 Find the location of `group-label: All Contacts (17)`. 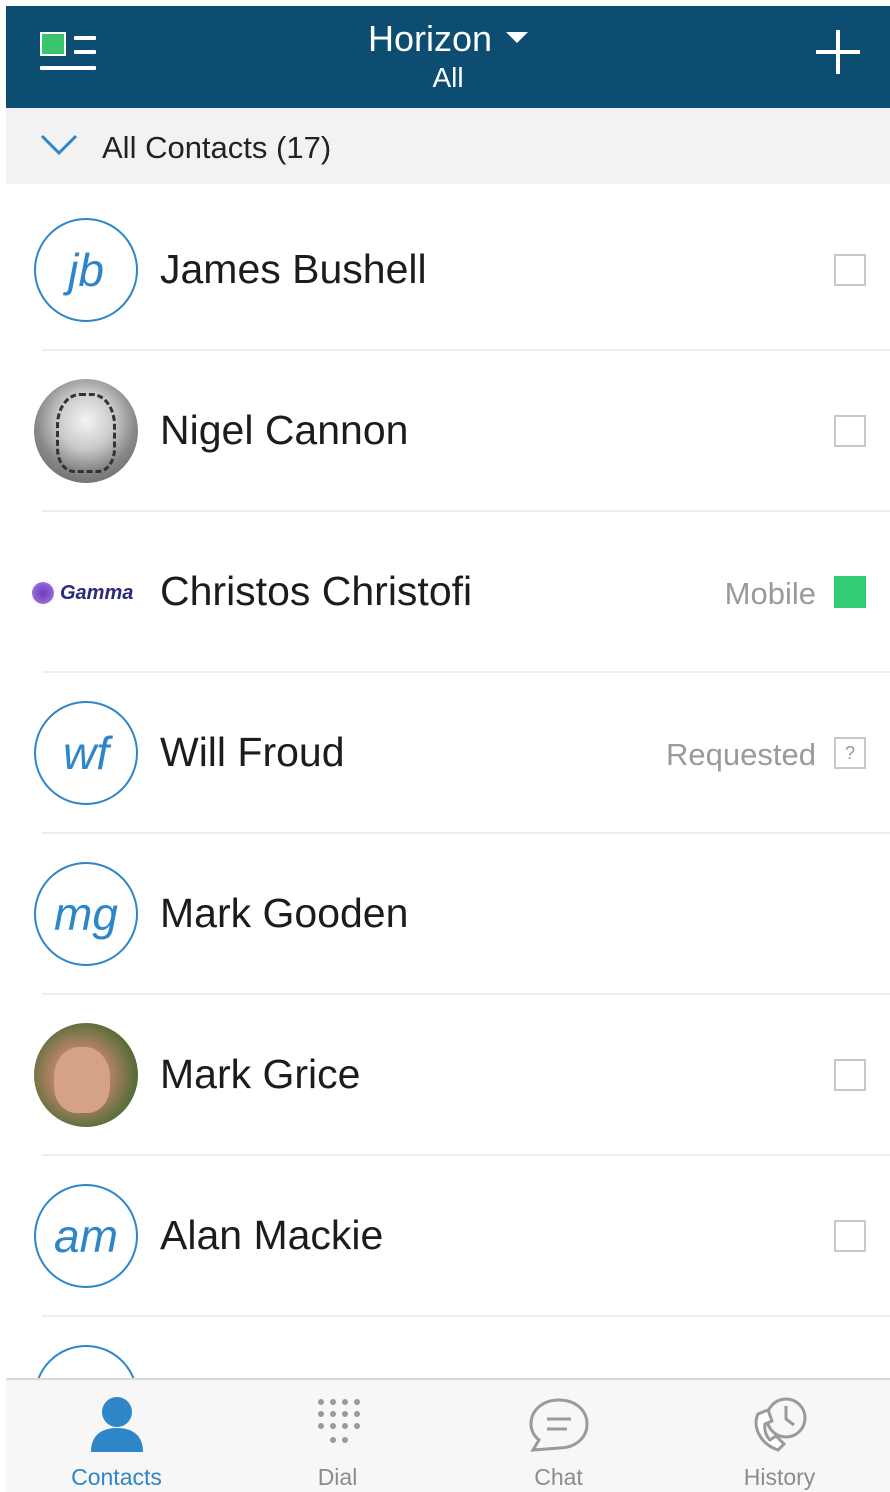

group-label: All Contacts (17) is located at coordinates (217, 147).